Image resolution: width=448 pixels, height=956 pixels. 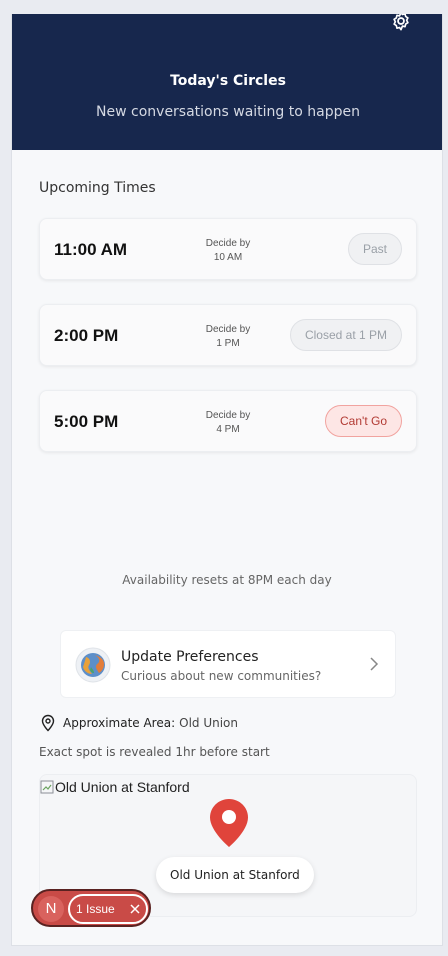 What do you see at coordinates (122, 787) in the screenshot?
I see `map-image-alt: Old Union at Stanford` at bounding box center [122, 787].